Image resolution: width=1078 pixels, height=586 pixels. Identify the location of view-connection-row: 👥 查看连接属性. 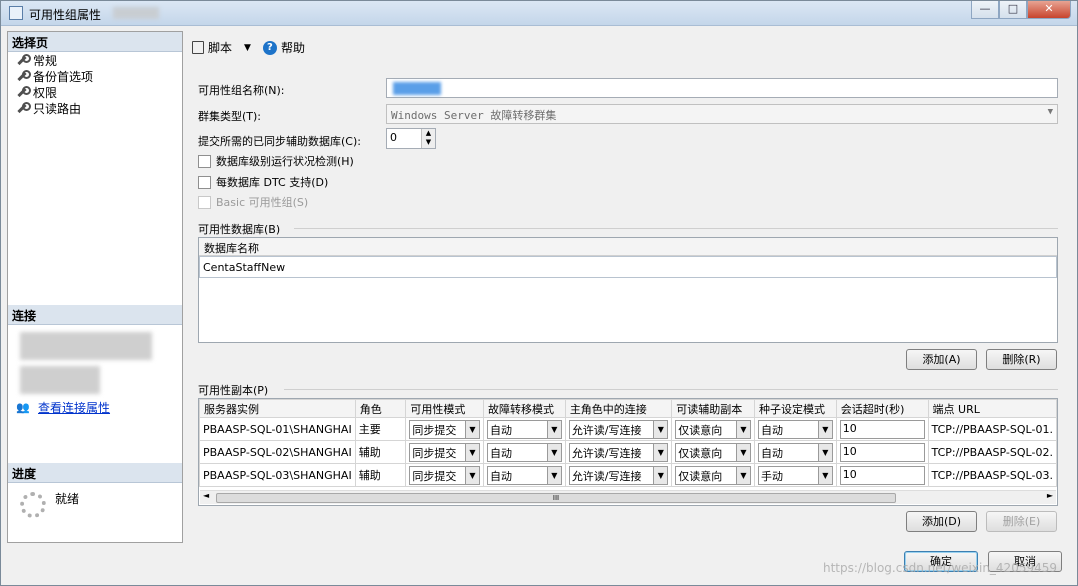
(63, 407).